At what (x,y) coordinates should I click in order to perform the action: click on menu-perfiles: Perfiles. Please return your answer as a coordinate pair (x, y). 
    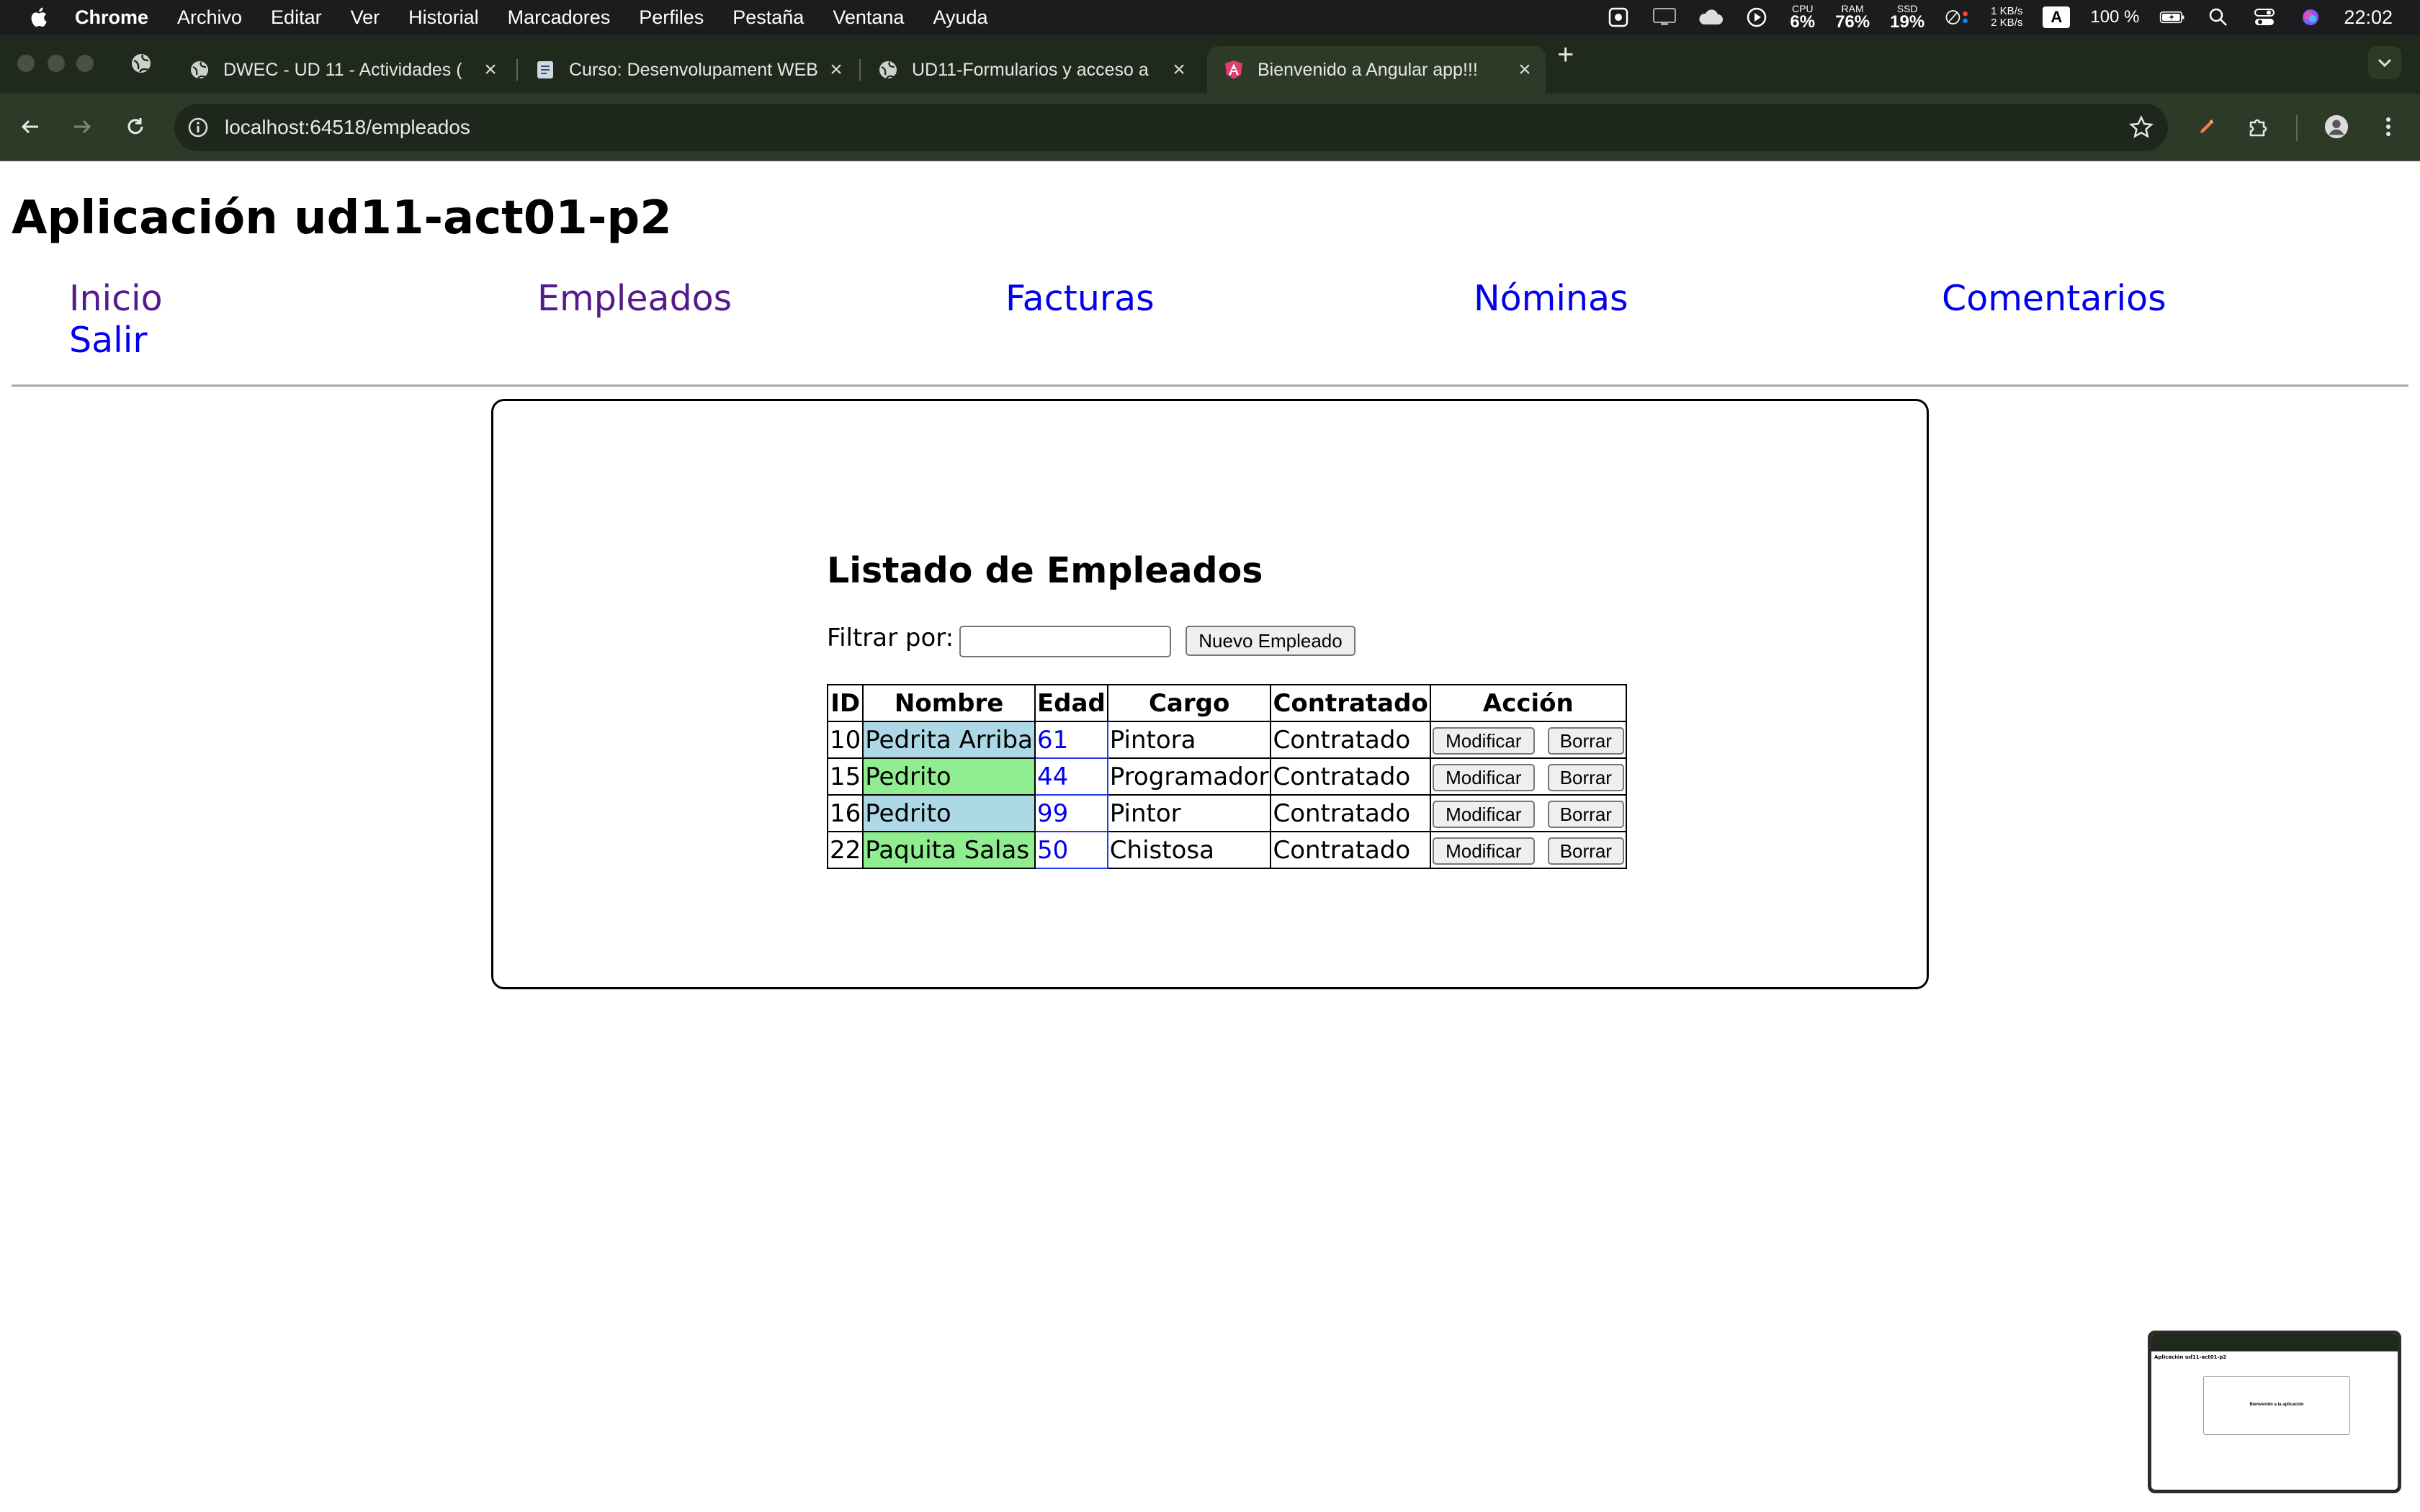
    Looking at the image, I should click on (671, 17).